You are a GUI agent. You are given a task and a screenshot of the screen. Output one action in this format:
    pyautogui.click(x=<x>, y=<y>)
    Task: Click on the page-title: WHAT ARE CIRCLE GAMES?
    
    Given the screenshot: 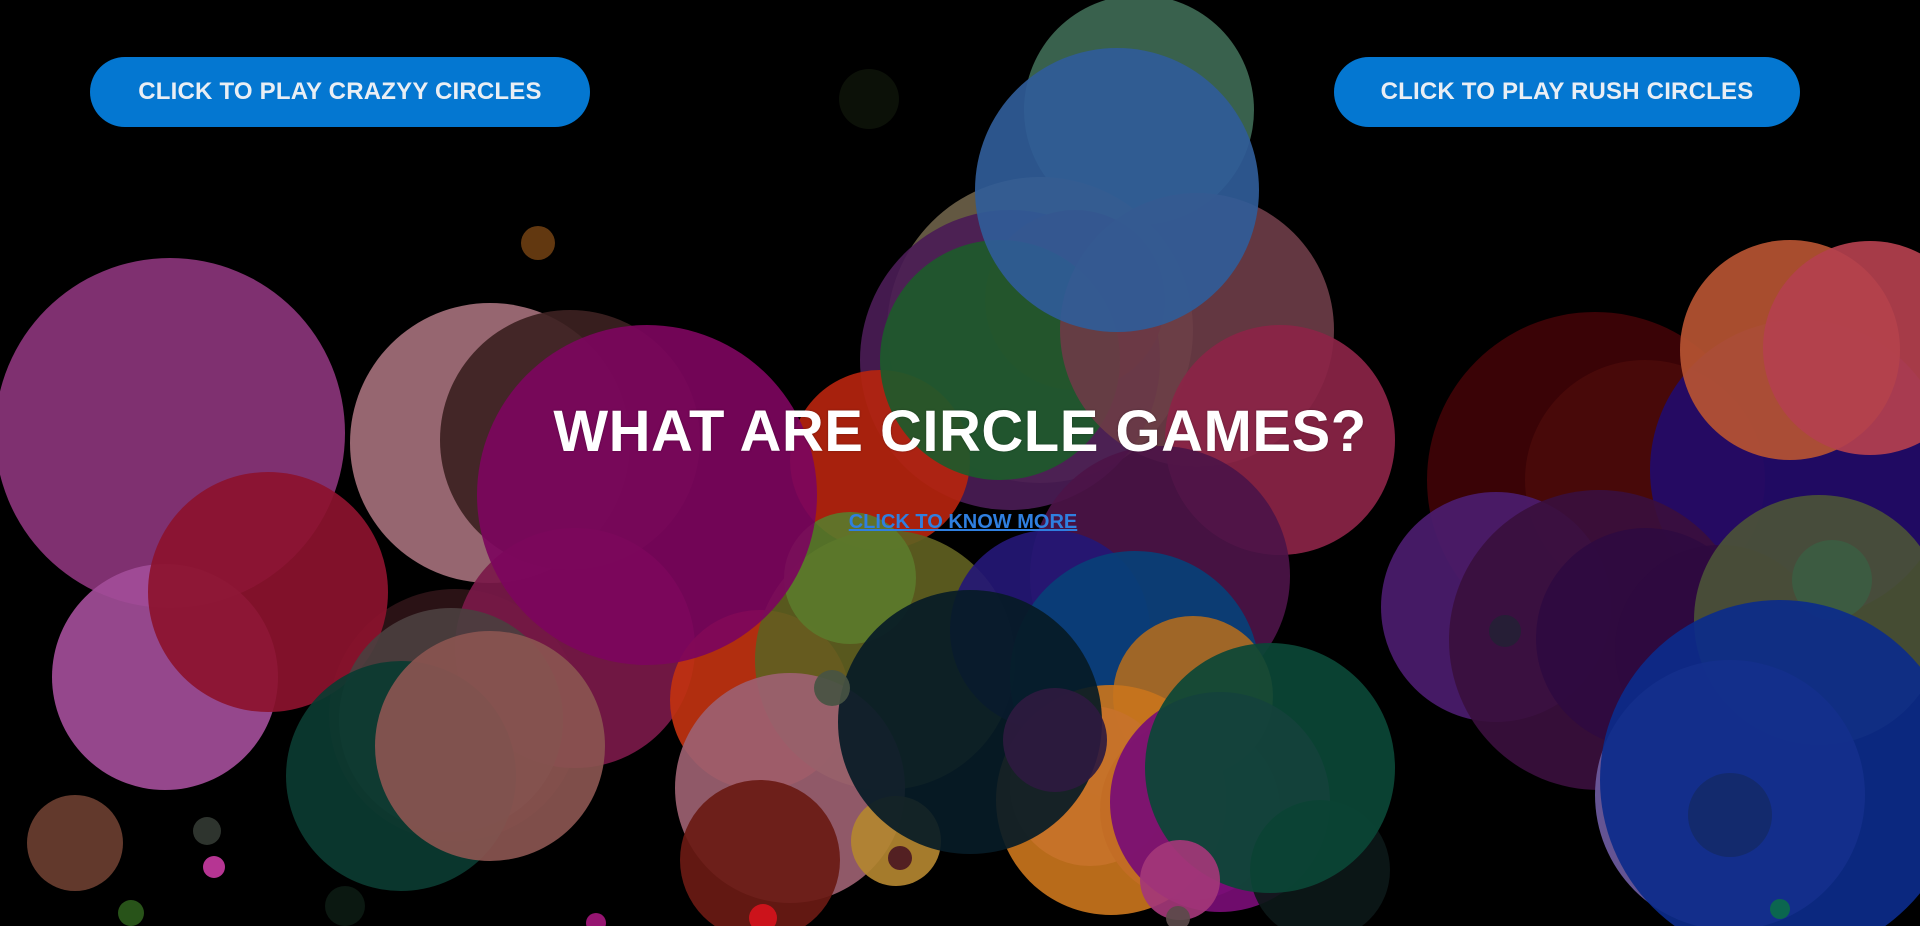 What is the action you would take?
    pyautogui.click(x=960, y=431)
    